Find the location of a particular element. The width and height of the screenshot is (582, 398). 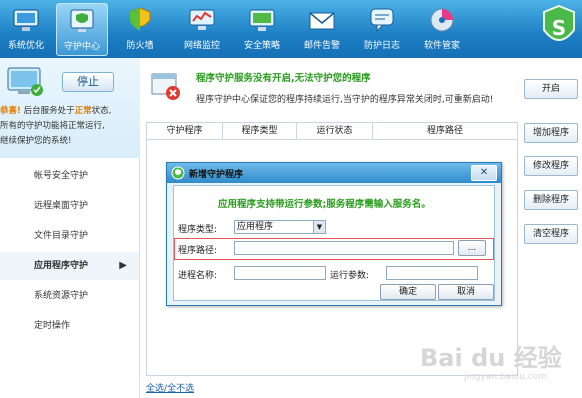

process-name-label: 进程名称: is located at coordinates (198, 276).